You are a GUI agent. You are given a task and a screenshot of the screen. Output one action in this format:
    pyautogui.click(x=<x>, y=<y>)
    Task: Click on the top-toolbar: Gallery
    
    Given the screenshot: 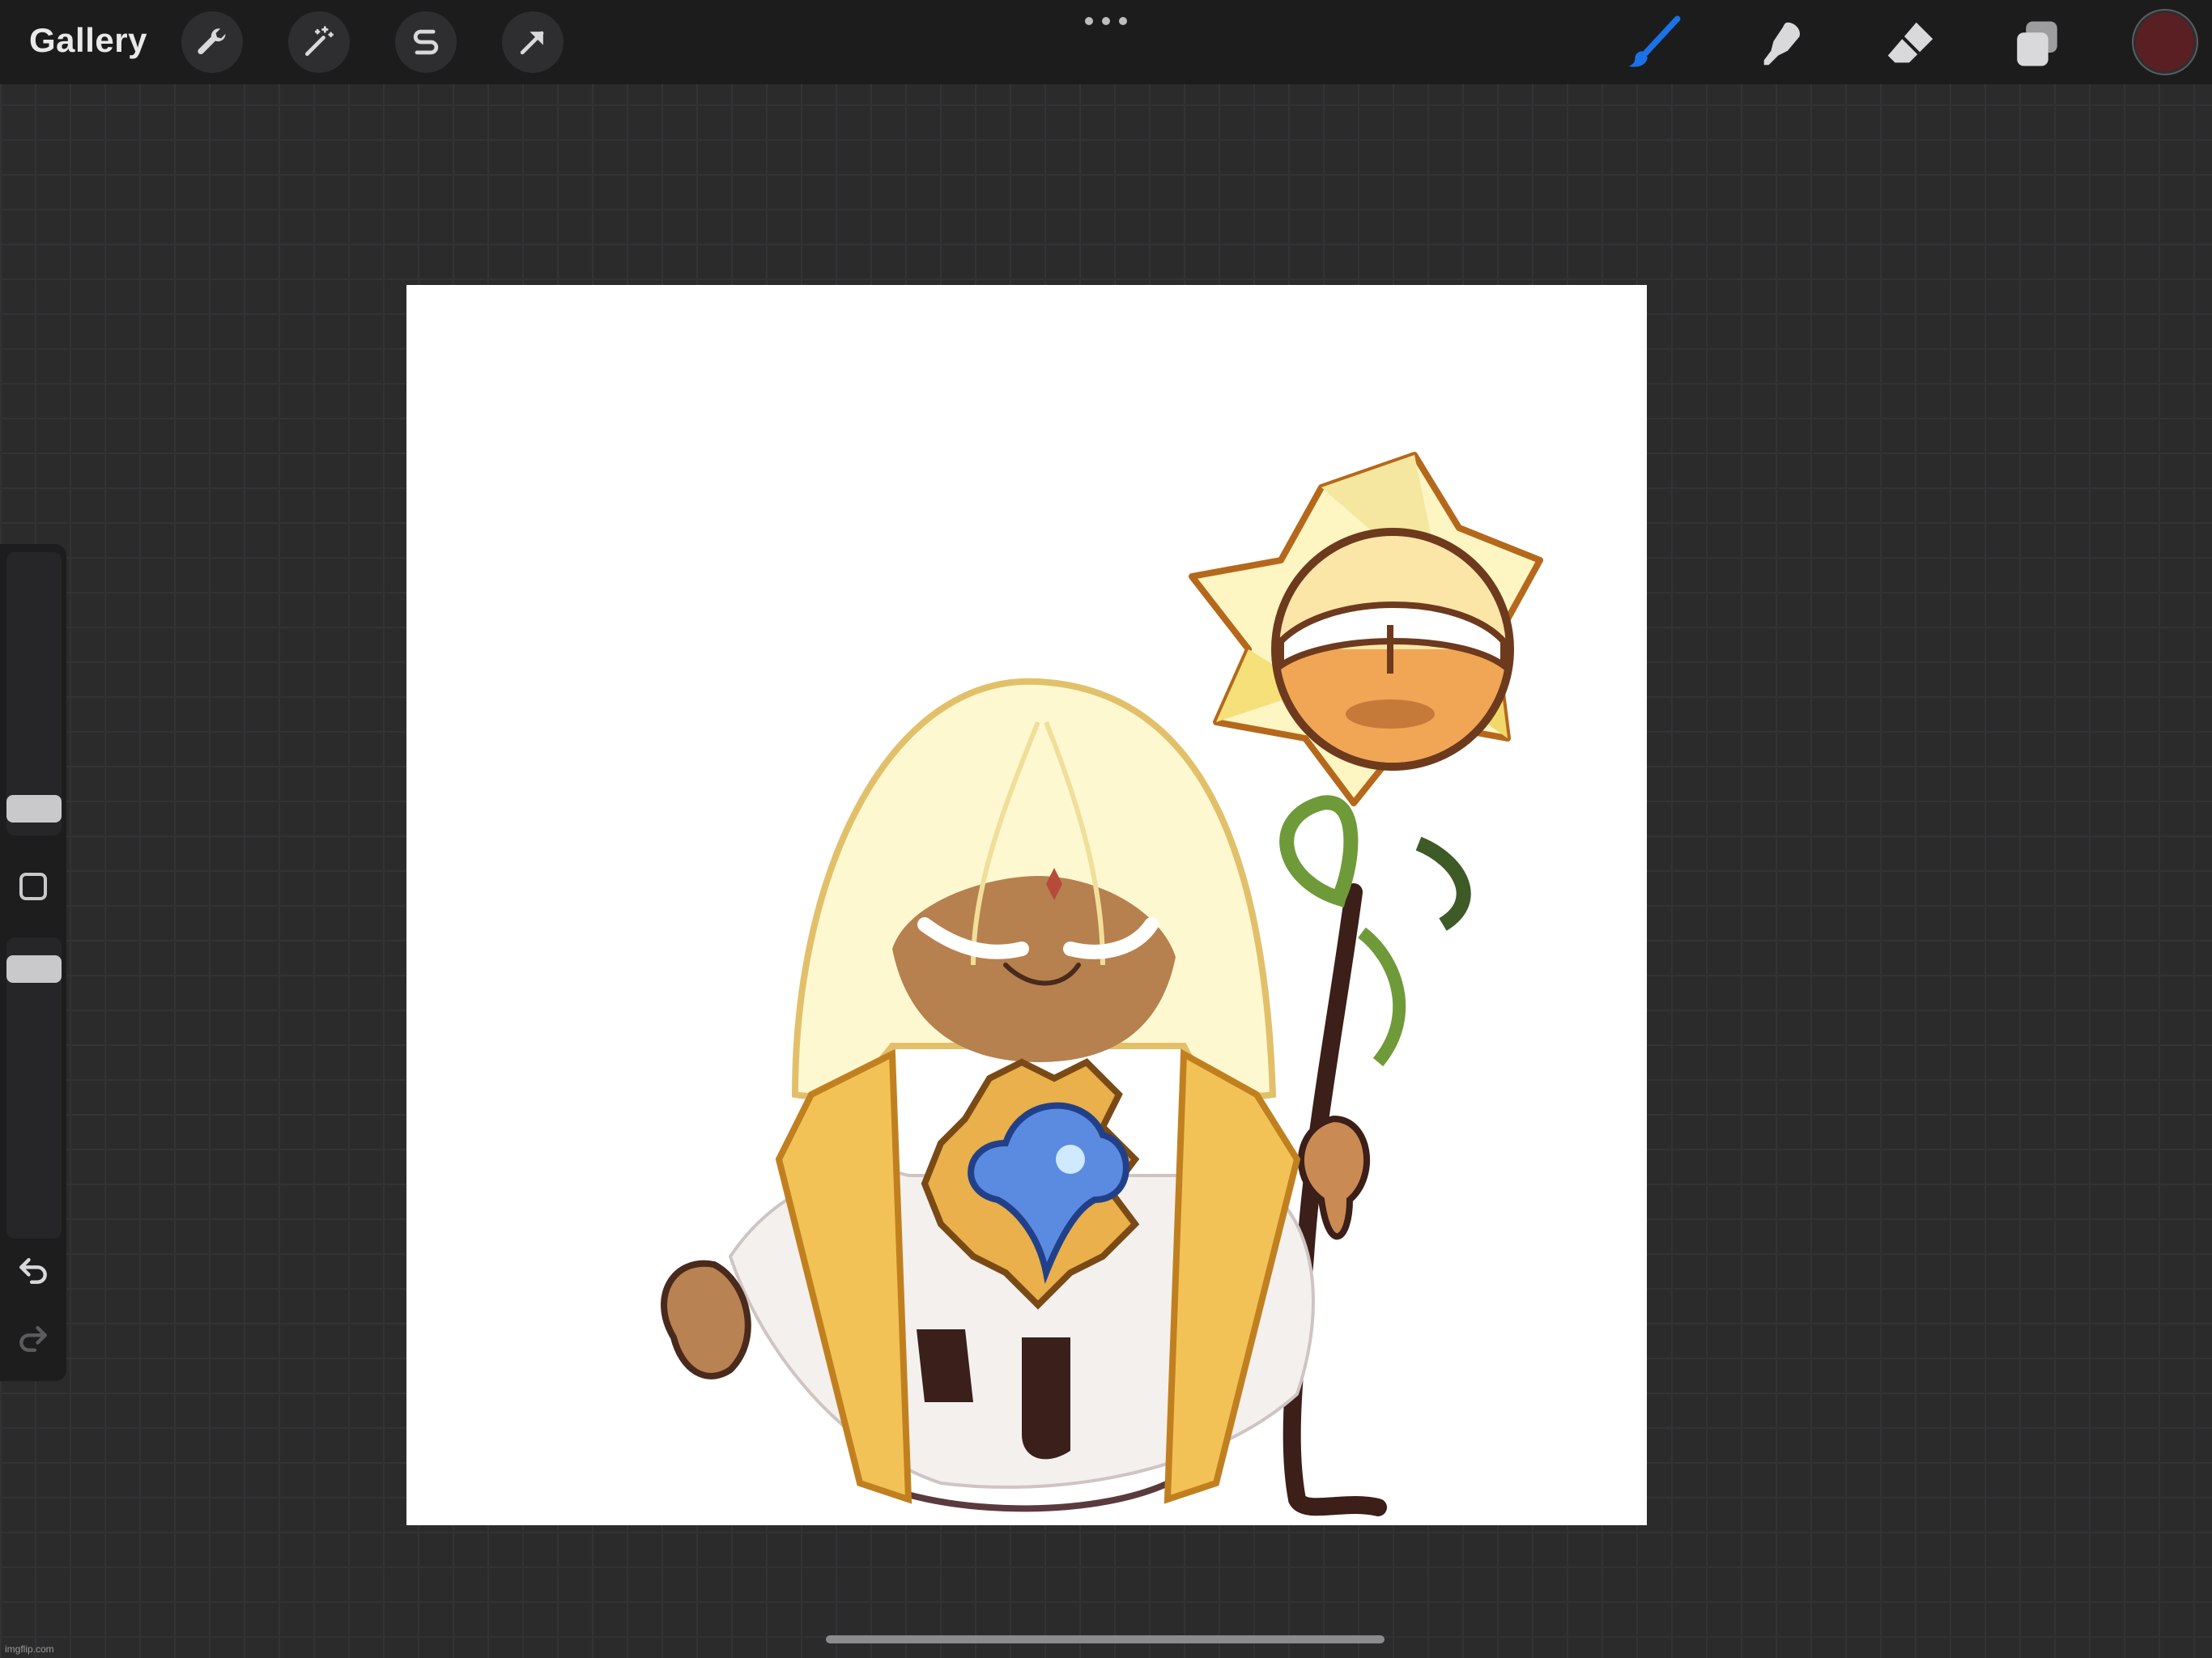 What is the action you would take?
    pyautogui.click(x=1106, y=42)
    